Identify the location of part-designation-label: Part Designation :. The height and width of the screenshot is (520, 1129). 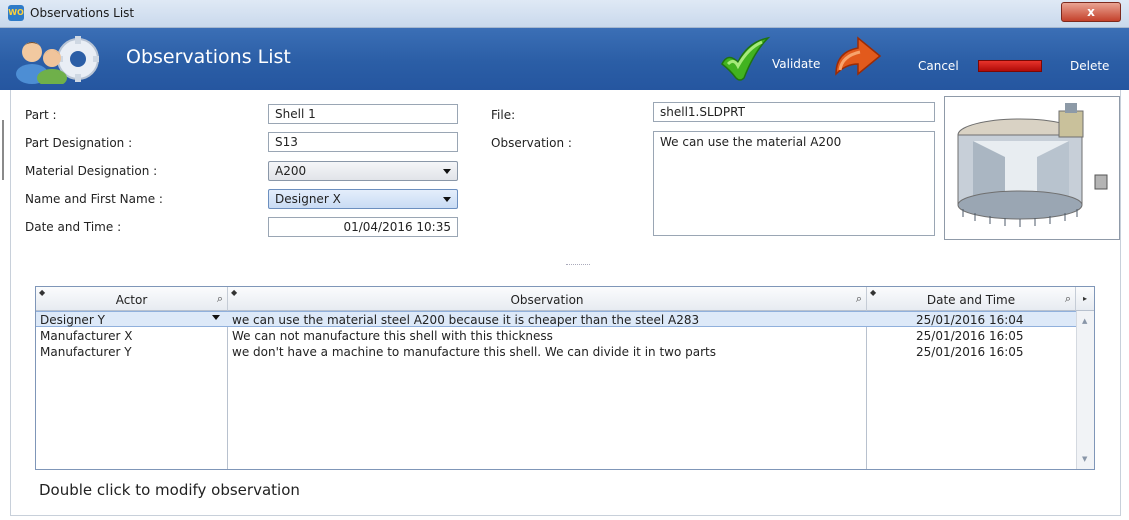
(79, 143).